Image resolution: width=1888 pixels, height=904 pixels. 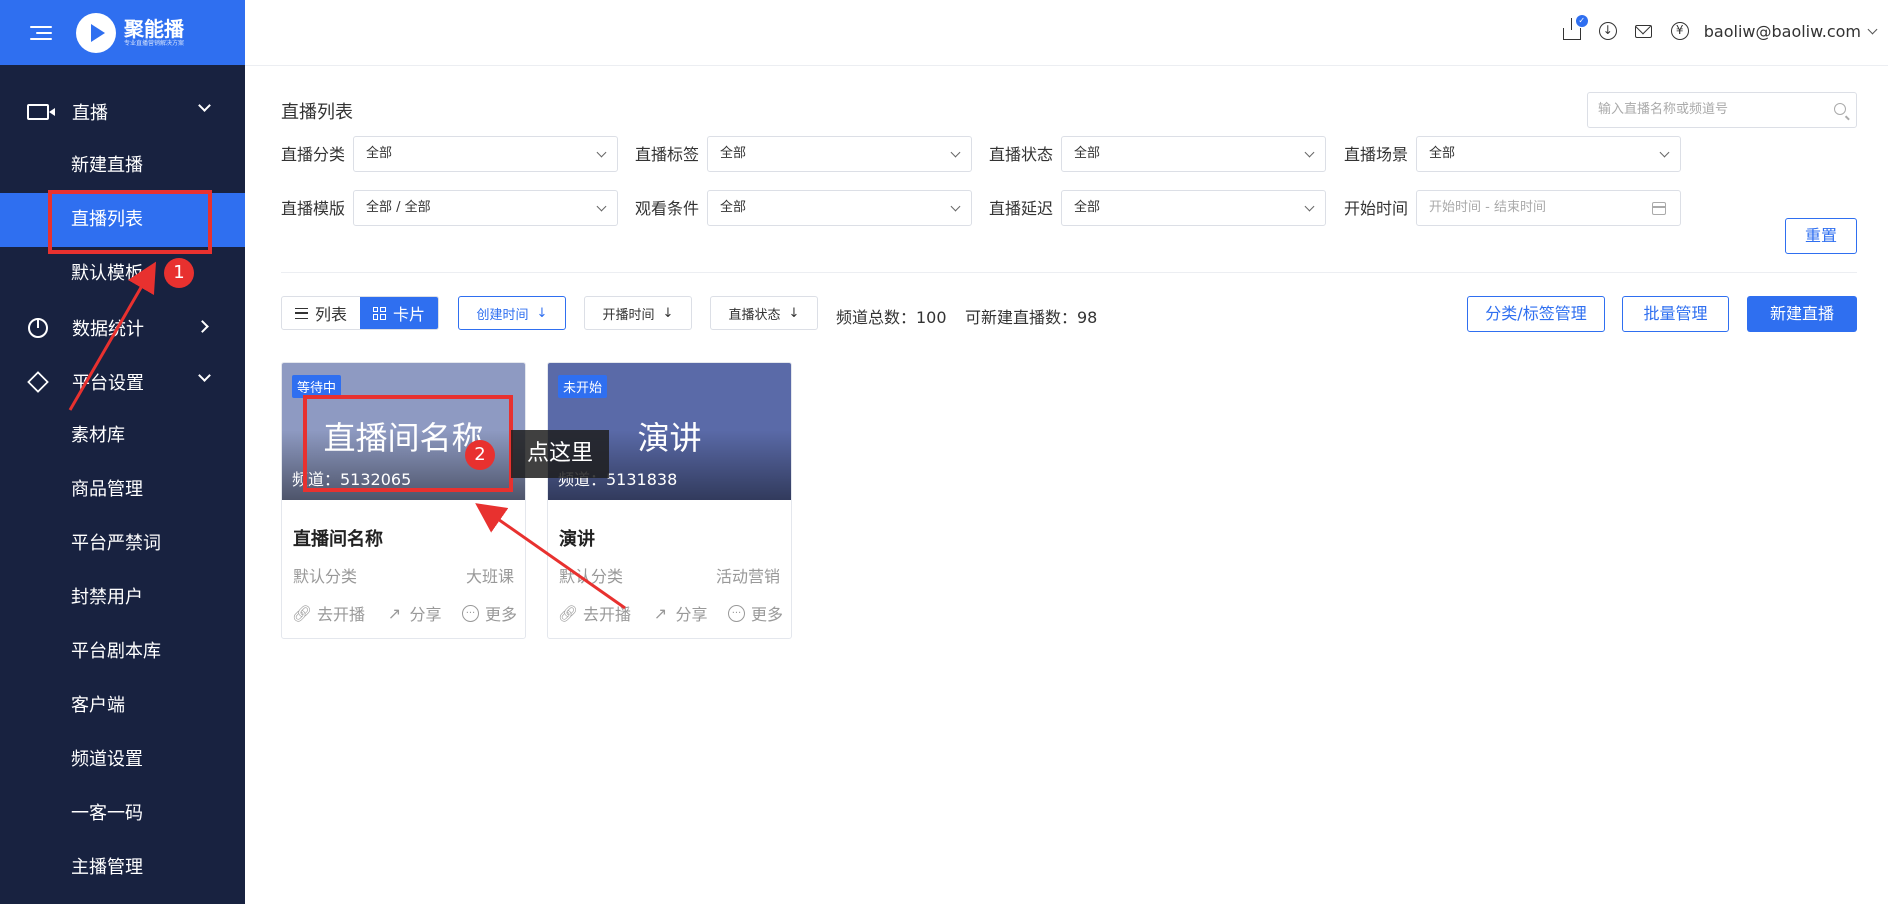 I want to click on arrow-to-sidebar, so click(x=112, y=336).